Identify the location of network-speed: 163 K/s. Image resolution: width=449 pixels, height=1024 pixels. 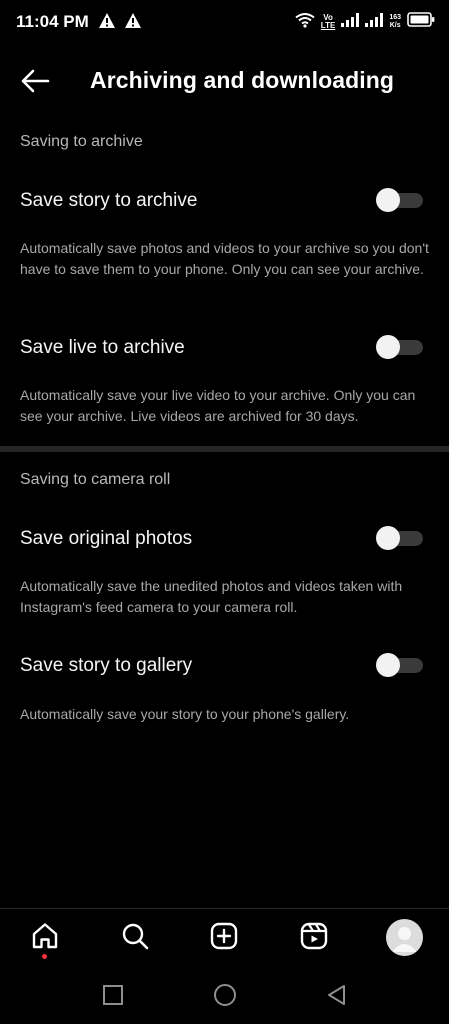
(395, 22).